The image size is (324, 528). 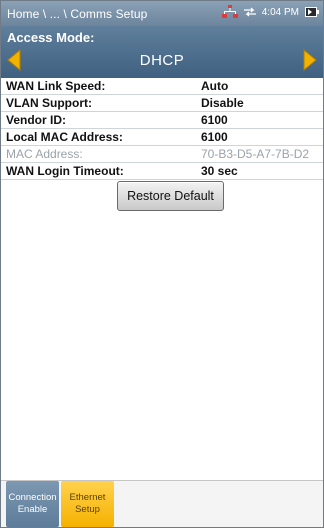 What do you see at coordinates (49, 103) in the screenshot?
I see `setting-label: VLAN Support:` at bounding box center [49, 103].